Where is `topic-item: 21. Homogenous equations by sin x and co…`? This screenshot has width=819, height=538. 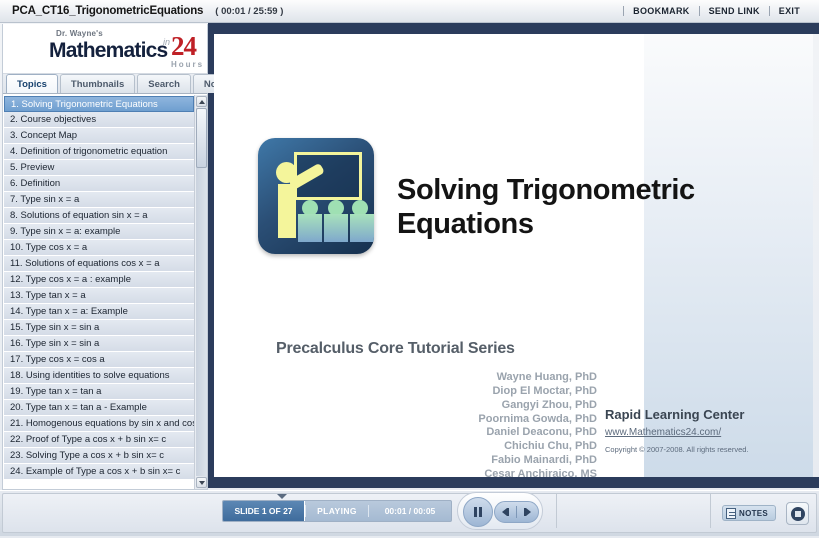 topic-item: 21. Homogenous equations by sin x and co… is located at coordinates (99, 424).